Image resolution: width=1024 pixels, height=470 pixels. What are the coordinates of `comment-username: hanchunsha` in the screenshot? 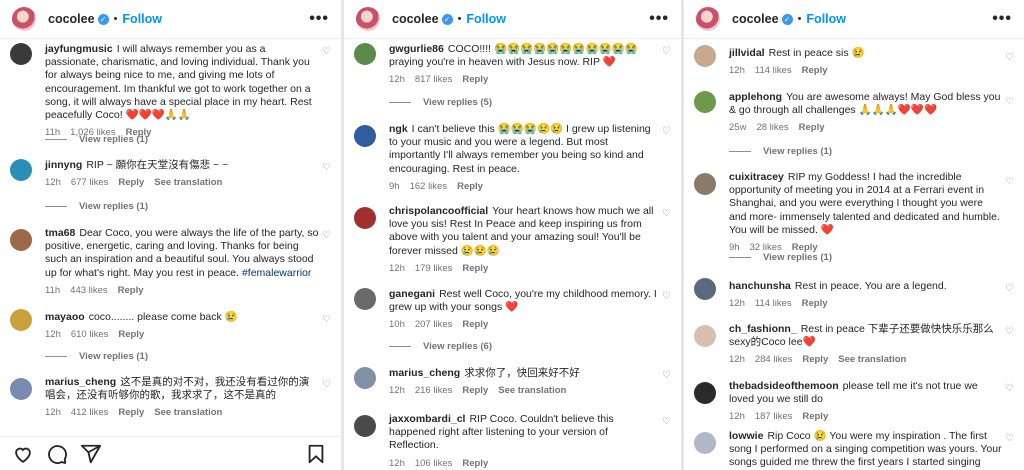 It's located at (760, 286).